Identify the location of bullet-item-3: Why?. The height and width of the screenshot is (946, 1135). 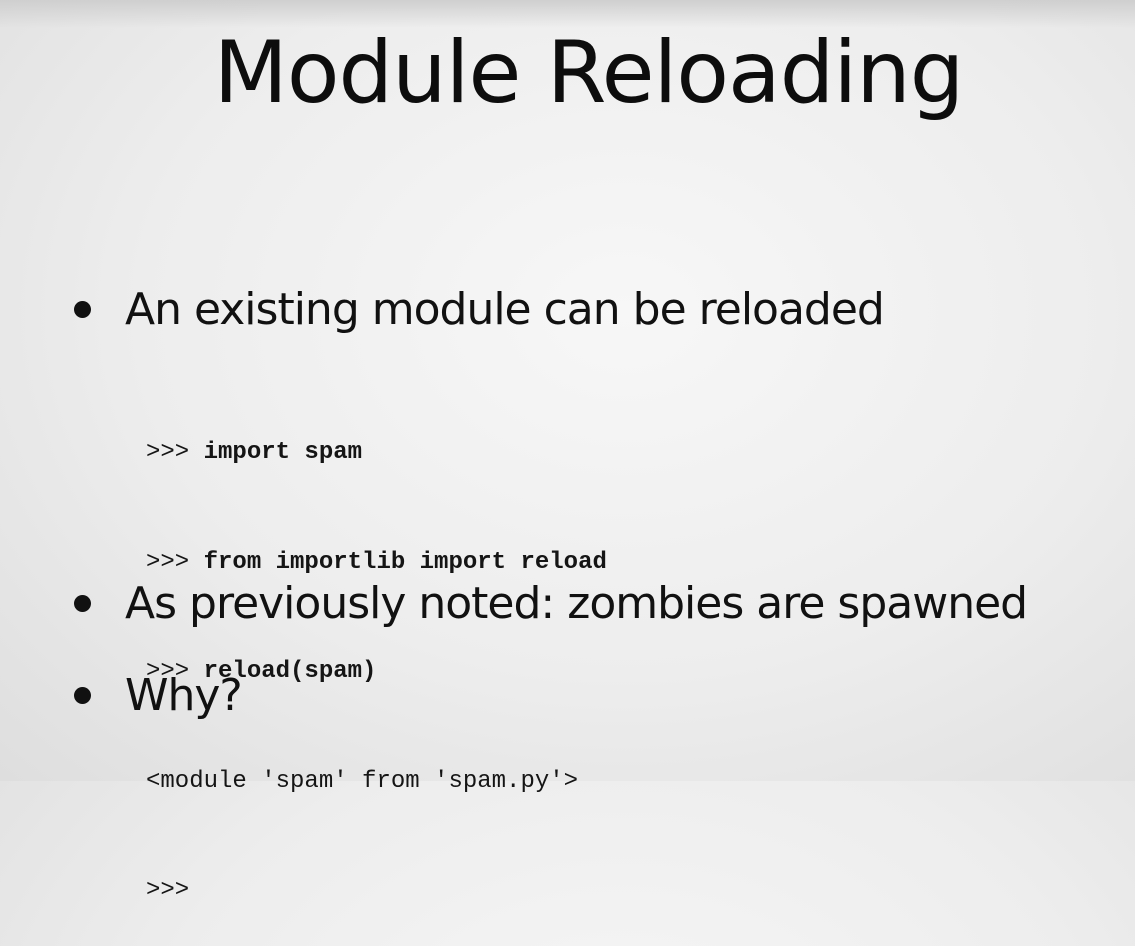
(158, 695).